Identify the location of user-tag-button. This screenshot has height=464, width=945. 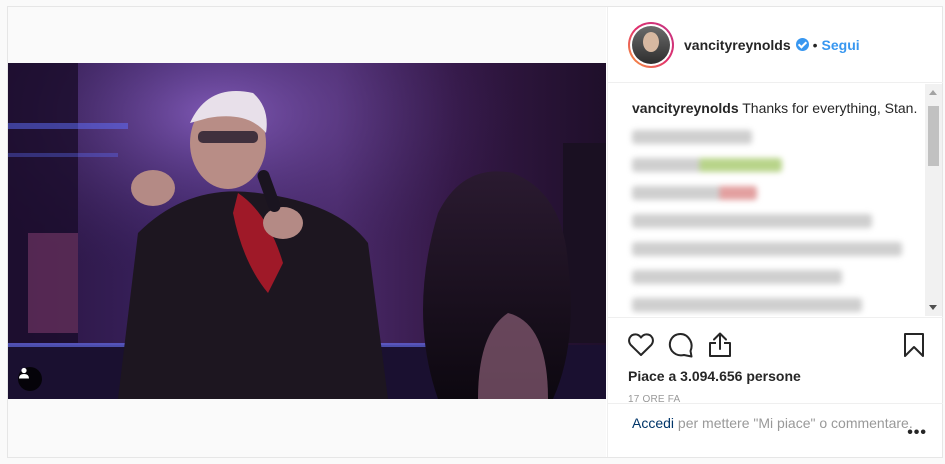
(30, 379).